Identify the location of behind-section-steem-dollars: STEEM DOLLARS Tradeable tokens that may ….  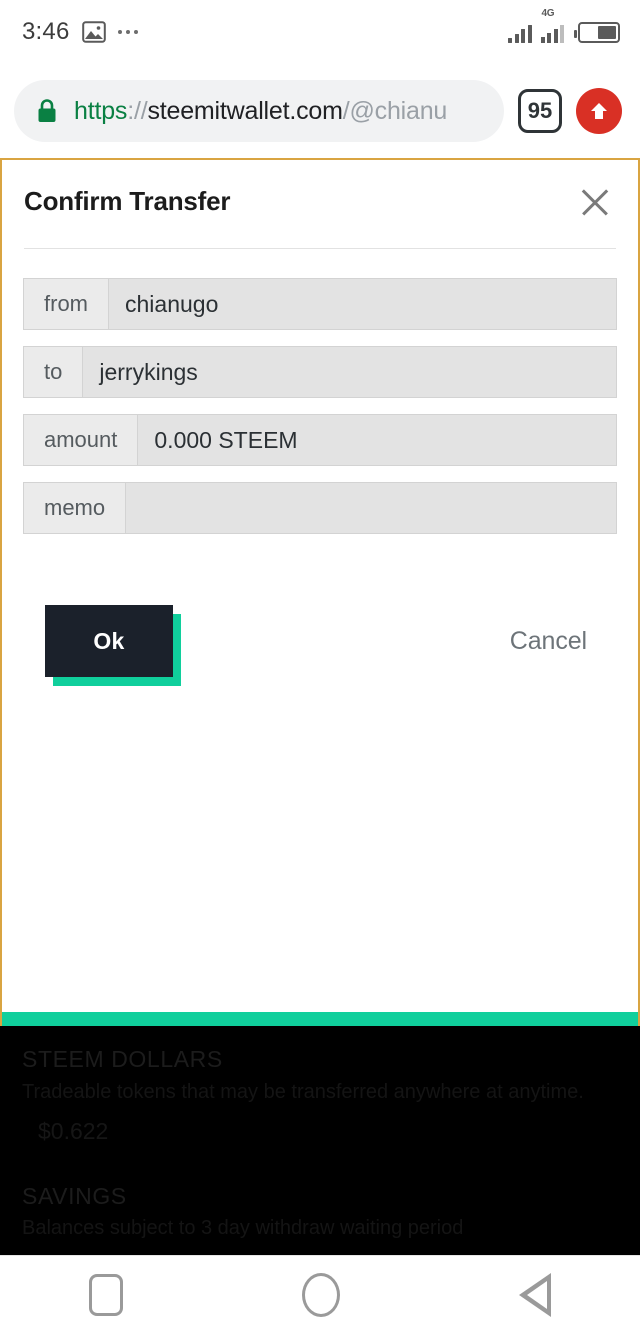
(320, 1093).